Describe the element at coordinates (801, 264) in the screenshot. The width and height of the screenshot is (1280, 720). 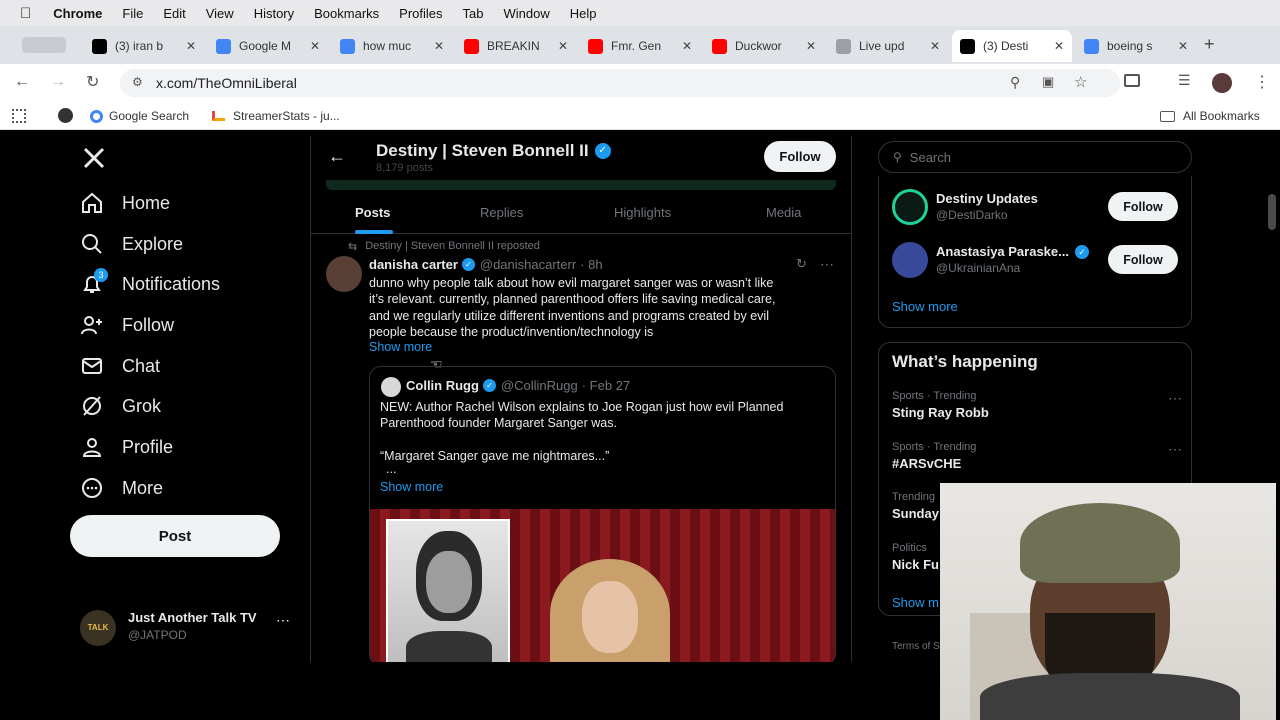
I see `grok-icon: ↻` at that location.